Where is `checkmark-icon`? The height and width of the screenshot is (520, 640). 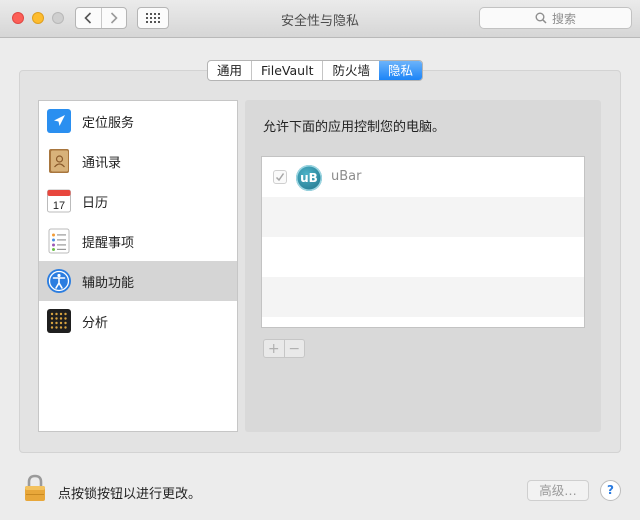
checkmark-icon is located at coordinates (280, 177).